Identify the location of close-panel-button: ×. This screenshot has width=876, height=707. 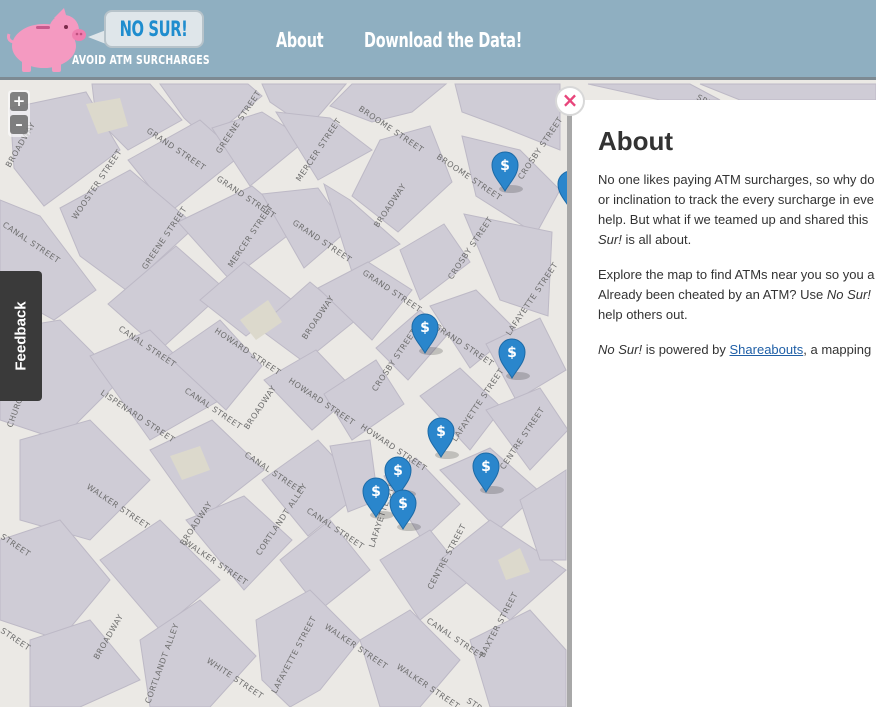
(570, 101).